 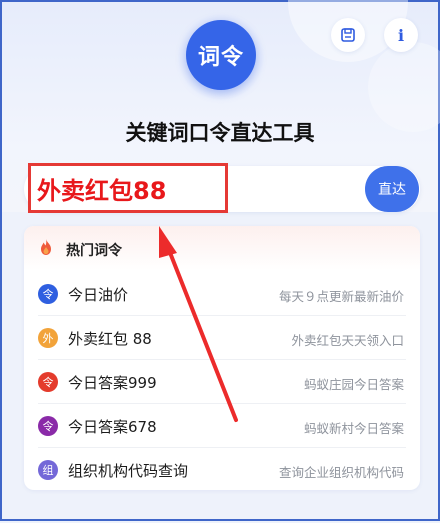 What do you see at coordinates (98, 295) in the screenshot?
I see `item-label: 今日油价` at bounding box center [98, 295].